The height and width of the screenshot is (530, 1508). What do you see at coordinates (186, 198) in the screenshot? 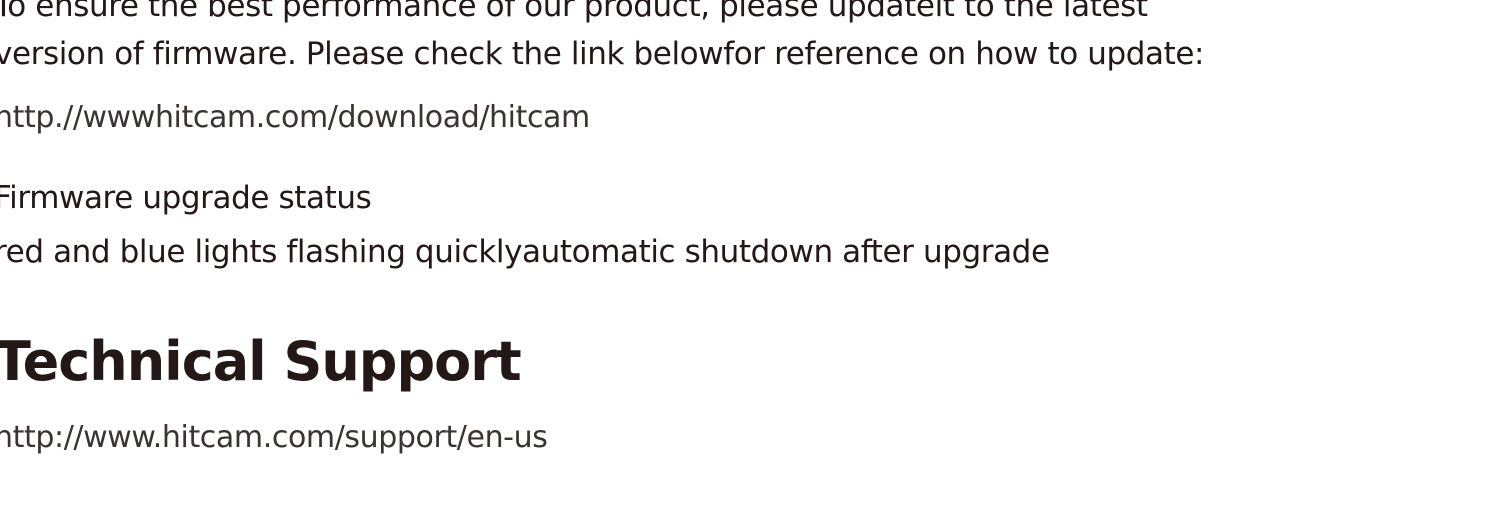
I see `firmware-status-heading: Firmware upgrade status` at bounding box center [186, 198].